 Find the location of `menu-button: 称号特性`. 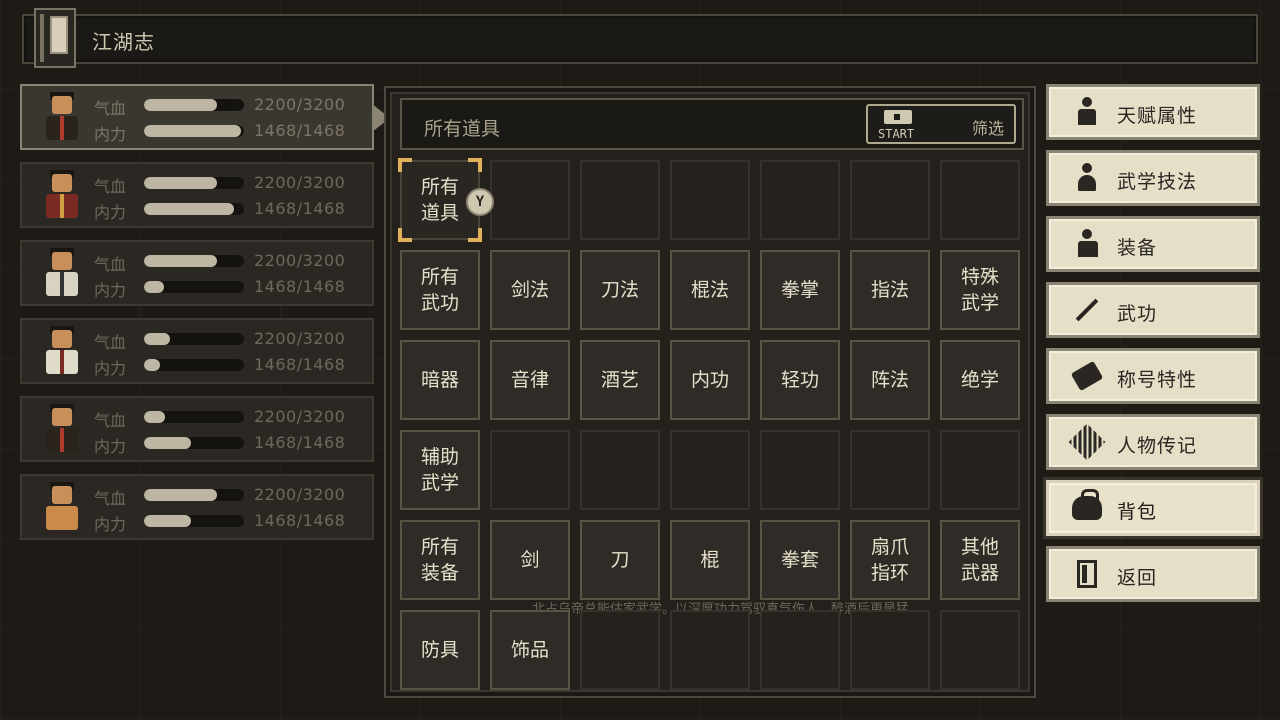

menu-button: 称号特性 is located at coordinates (1153, 376).